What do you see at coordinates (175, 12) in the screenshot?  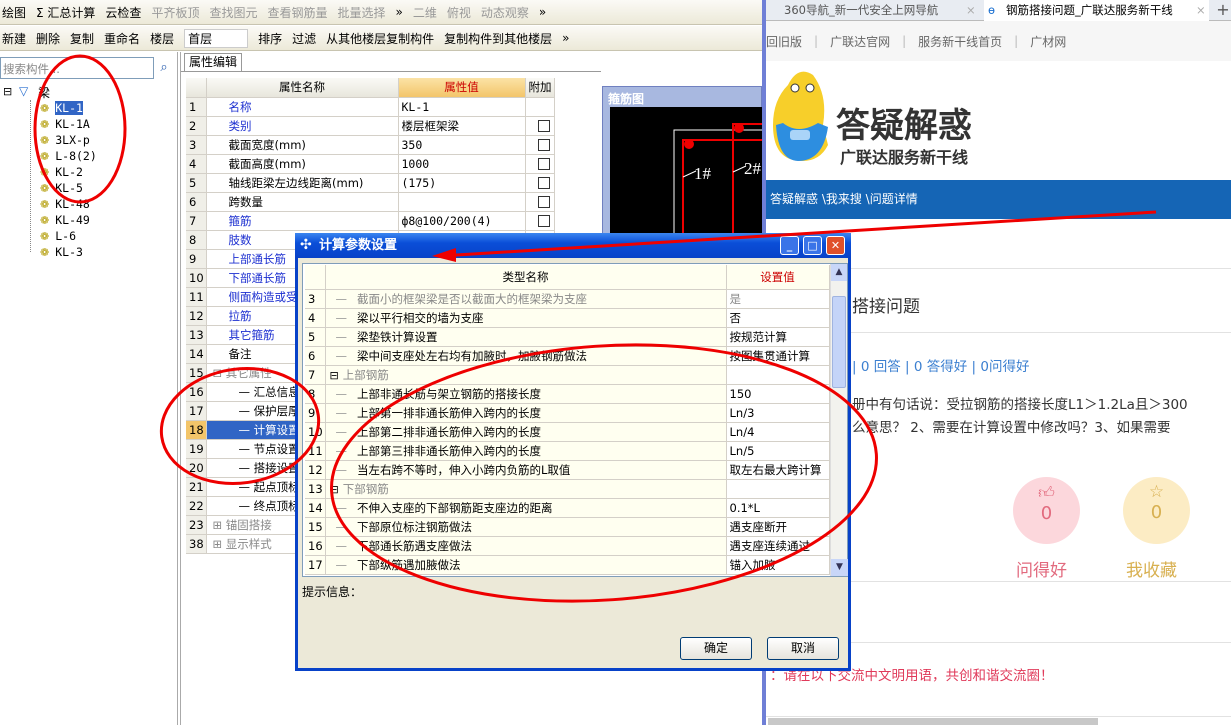 I see `toolbar-item: 平齐板顶` at bounding box center [175, 12].